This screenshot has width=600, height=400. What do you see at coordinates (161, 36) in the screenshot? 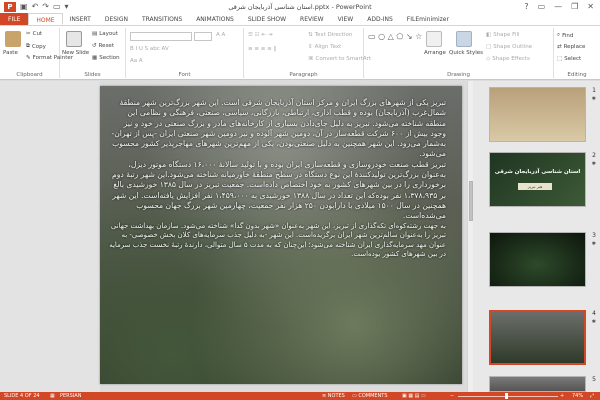
I see `font-name-box` at bounding box center [161, 36].